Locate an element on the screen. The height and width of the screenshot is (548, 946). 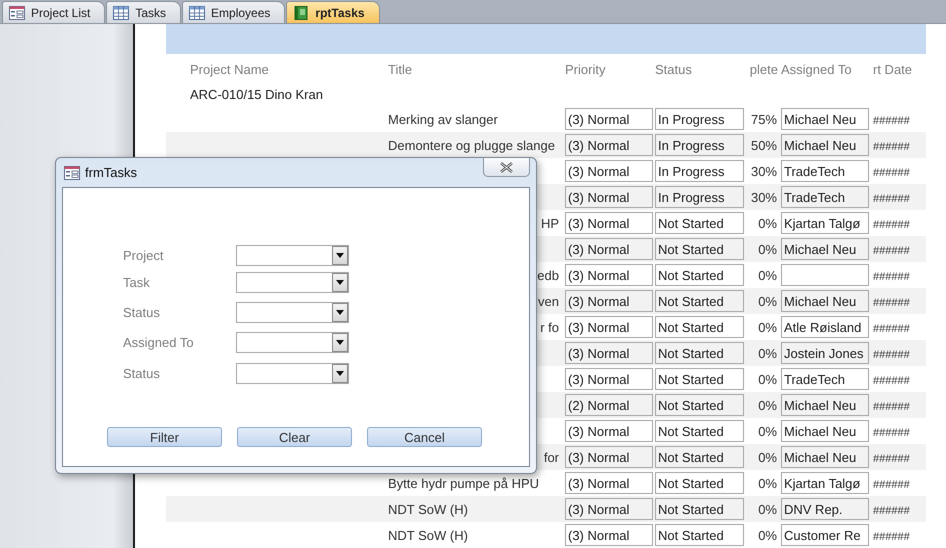
percent-complete: 30% is located at coordinates (764, 171).